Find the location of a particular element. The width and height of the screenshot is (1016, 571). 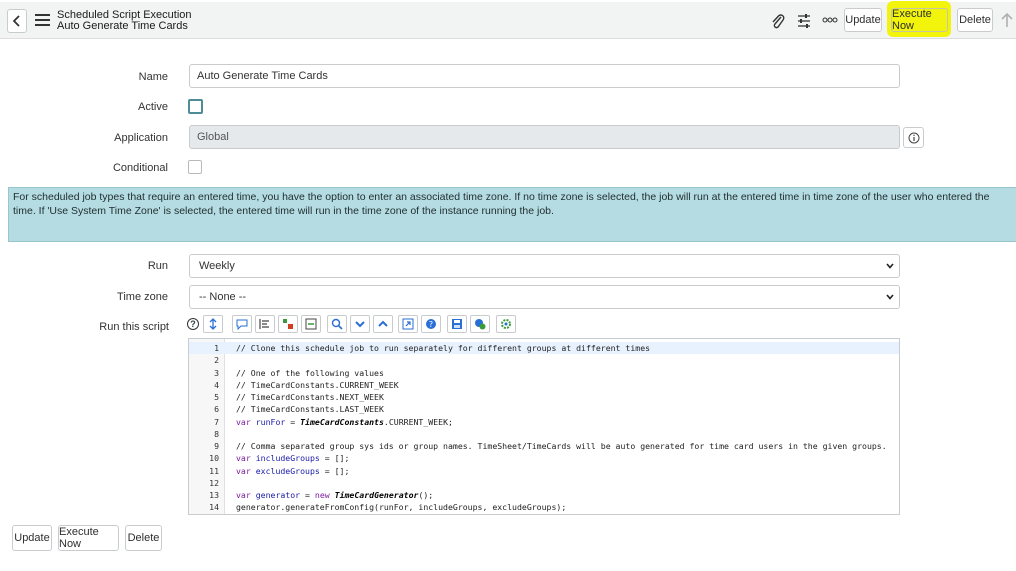

line-number: 4 is located at coordinates (216, 384).